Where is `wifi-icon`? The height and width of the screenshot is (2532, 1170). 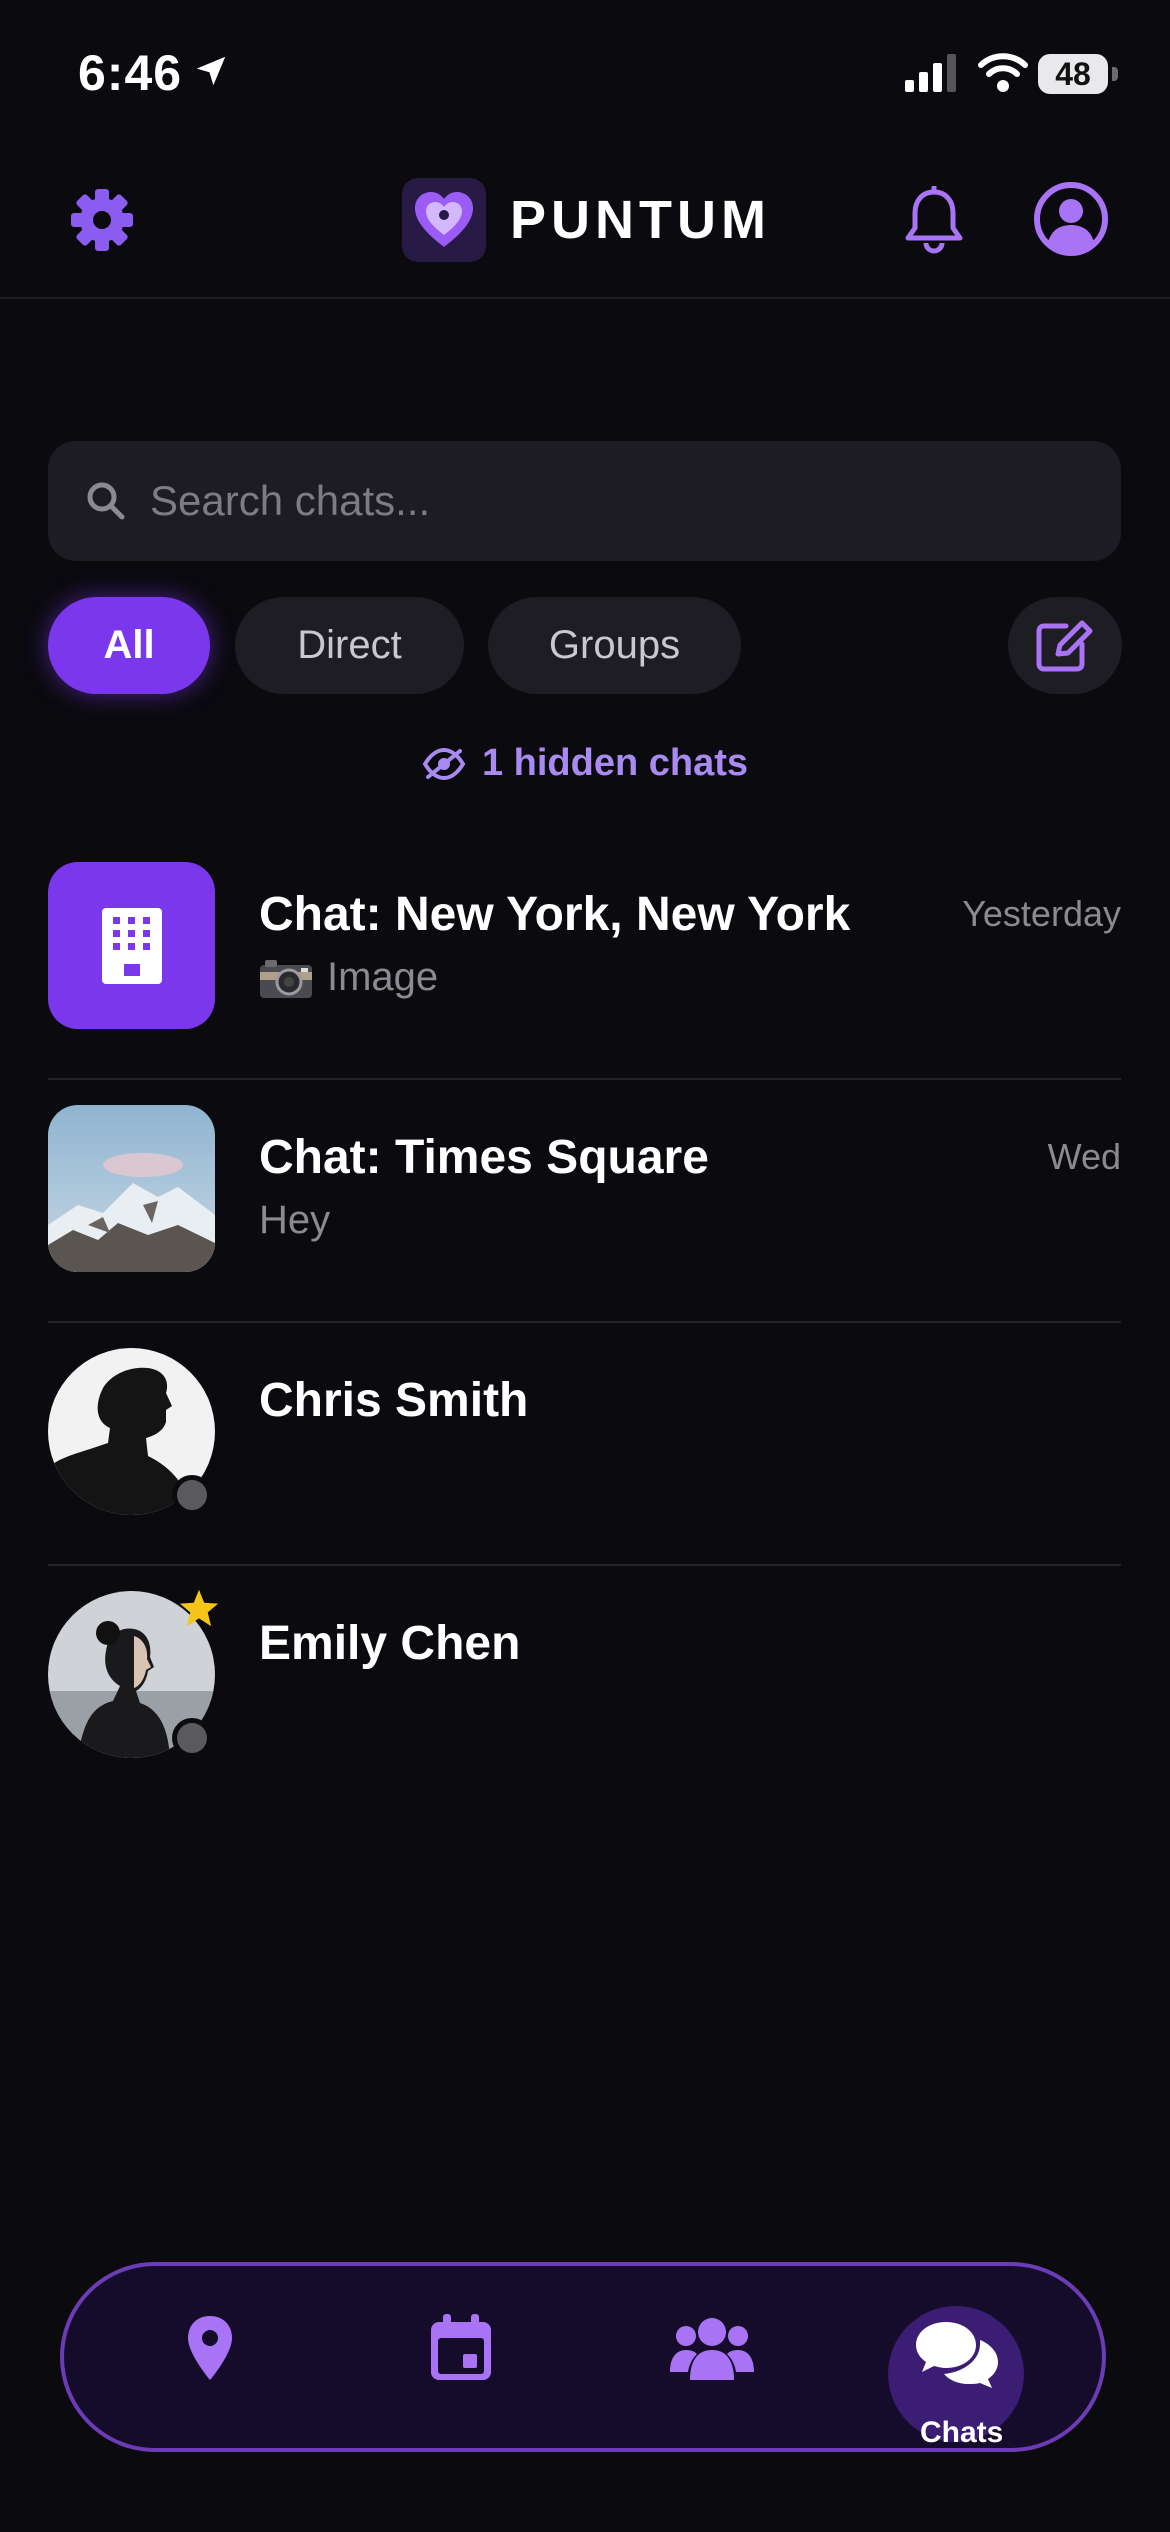
wifi-icon is located at coordinates (1003, 74).